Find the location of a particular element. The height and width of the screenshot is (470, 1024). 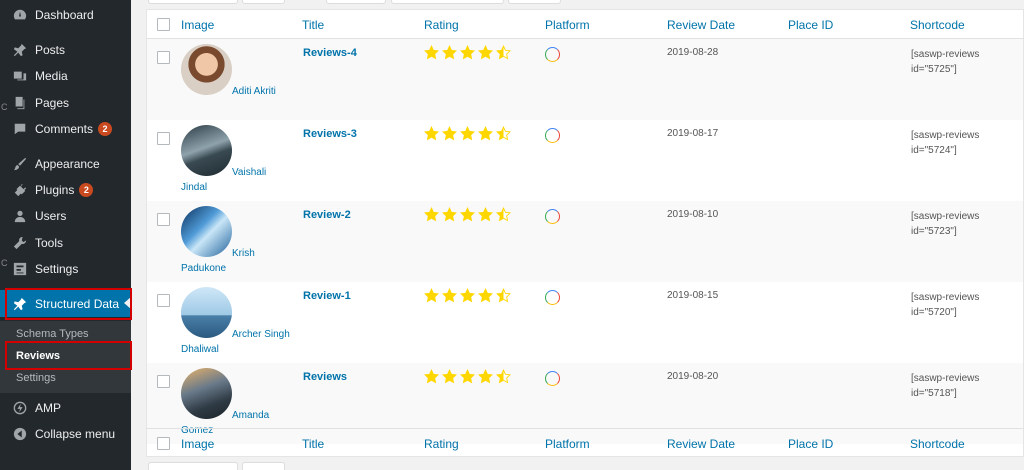

reviewer-name: Vaishali Jindal is located at coordinates (236, 180).